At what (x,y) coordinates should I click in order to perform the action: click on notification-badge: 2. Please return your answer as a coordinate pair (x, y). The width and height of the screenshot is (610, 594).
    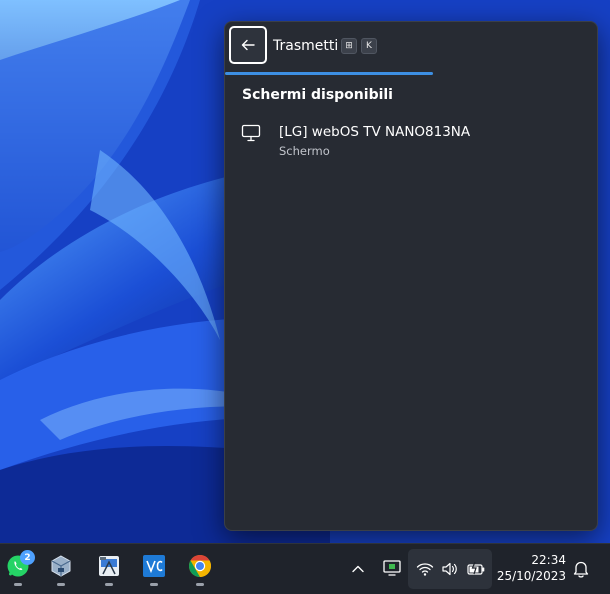
    Looking at the image, I should click on (27, 557).